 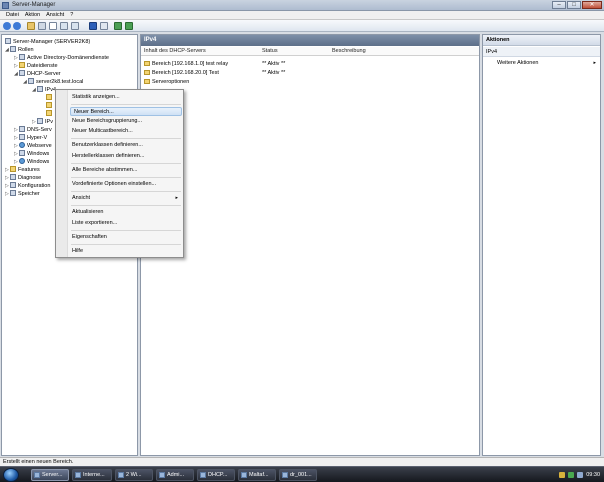 I want to click on column-header-status: Status, so click(x=270, y=51).